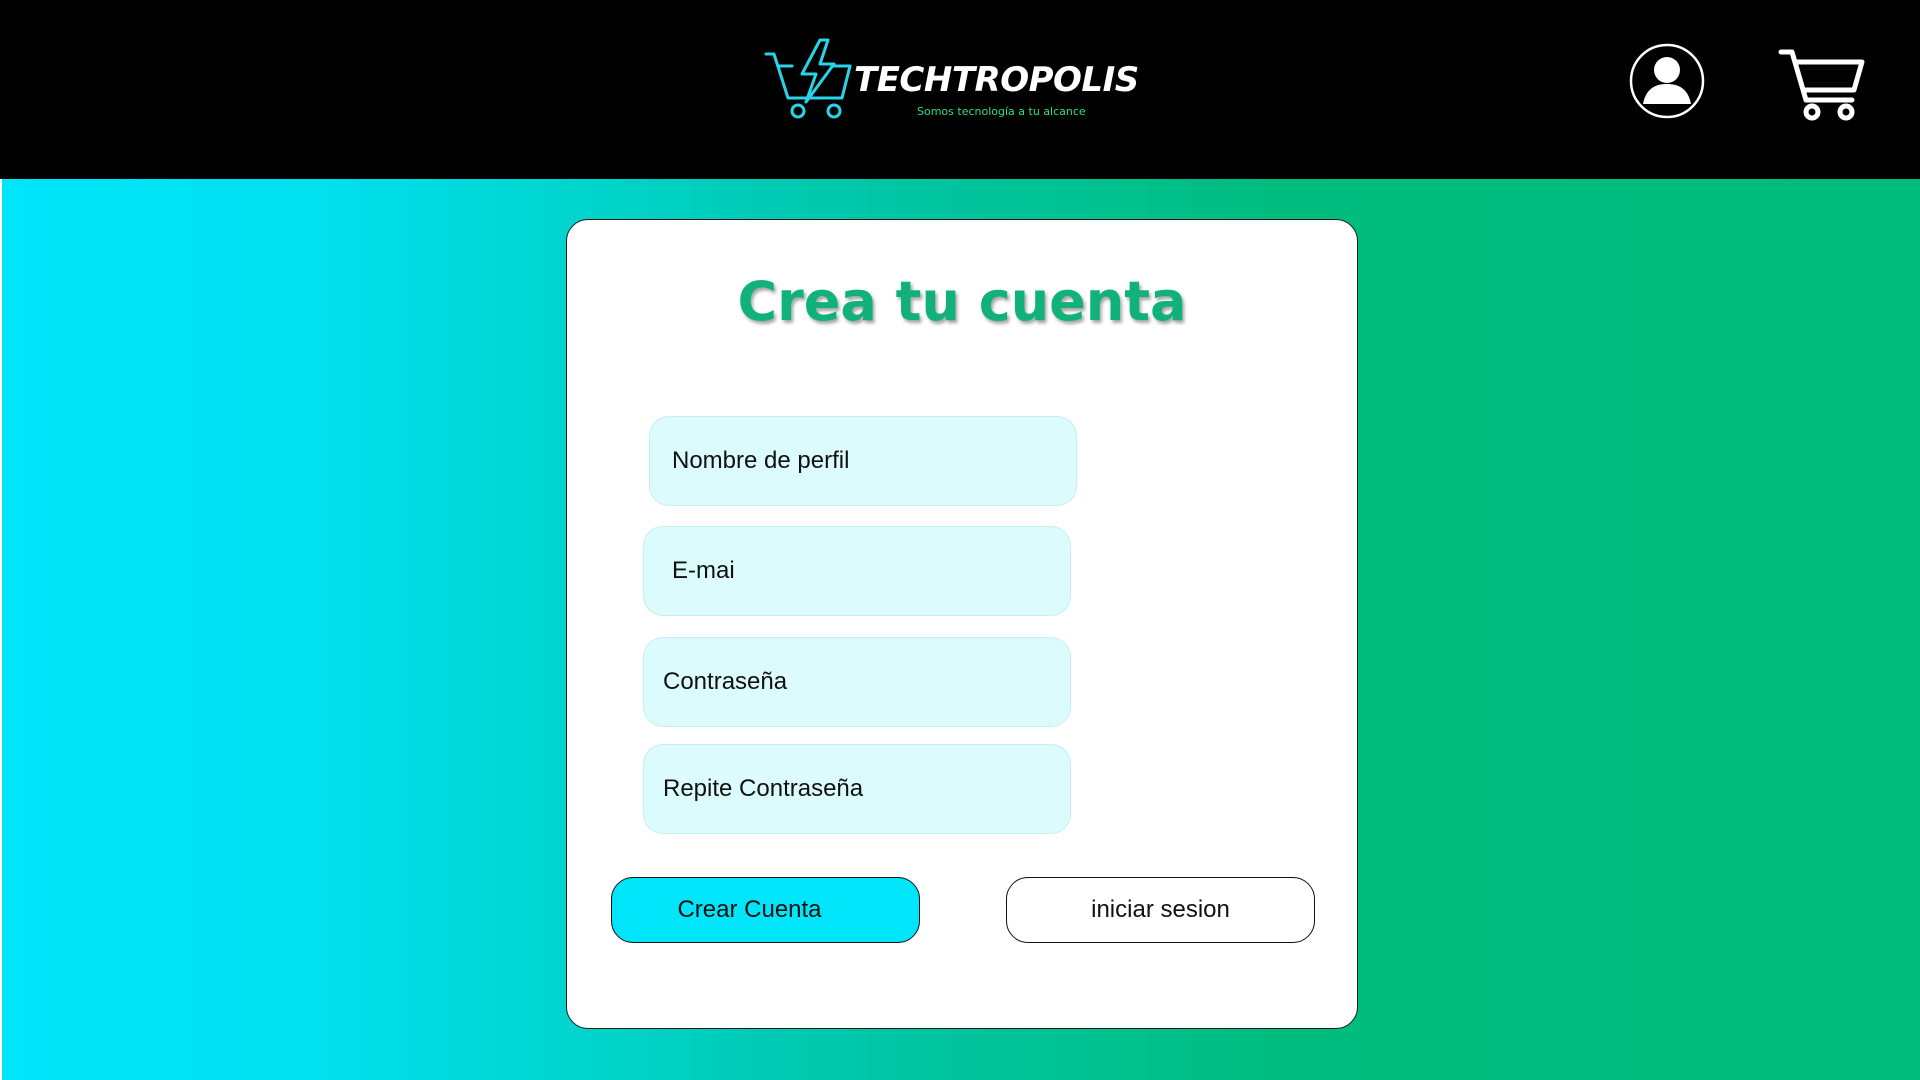 Image resolution: width=1920 pixels, height=1080 pixels. What do you see at coordinates (857, 571) in the screenshot?
I see `email-field: E-mai` at bounding box center [857, 571].